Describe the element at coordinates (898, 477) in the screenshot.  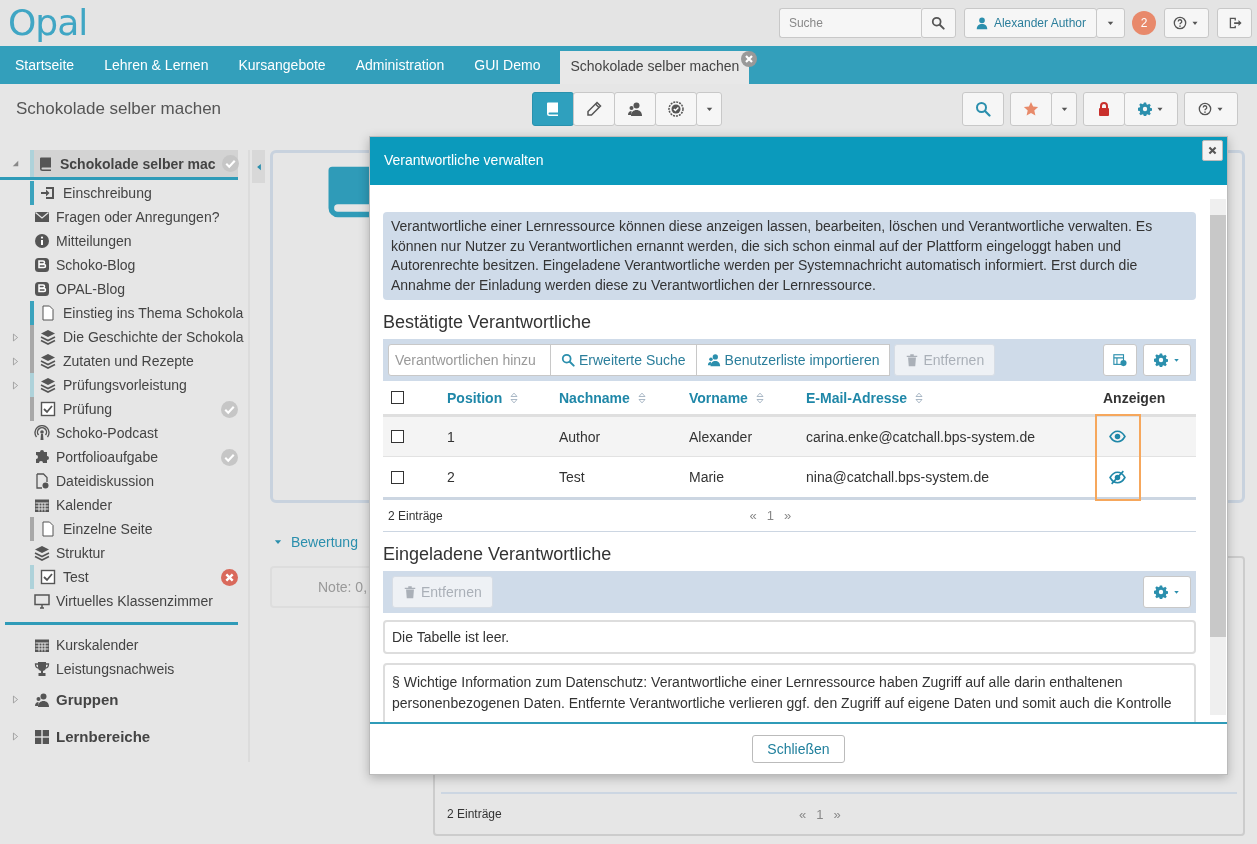
I see `table-cell: nina@catchall.bps-system.de` at that location.